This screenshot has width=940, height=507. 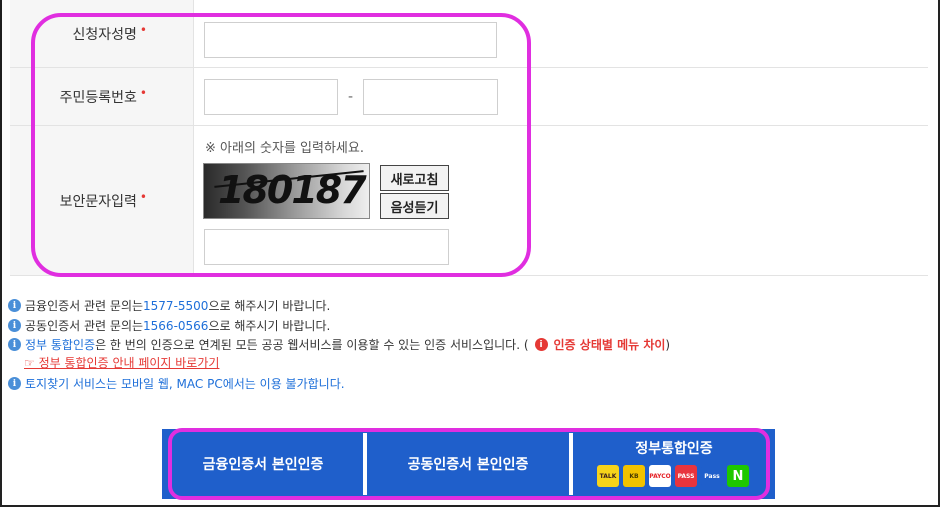 What do you see at coordinates (608, 476) in the screenshot?
I see `kakao-icon: TALK` at bounding box center [608, 476].